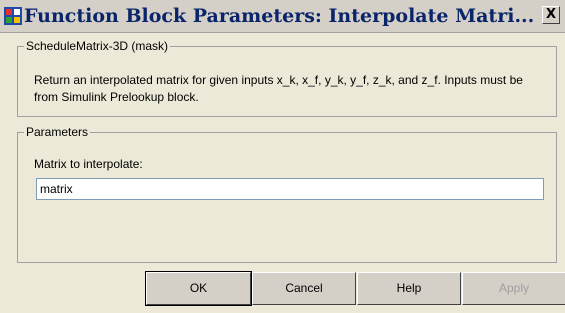  What do you see at coordinates (13, 16) in the screenshot?
I see `simulink-block-icon` at bounding box center [13, 16].